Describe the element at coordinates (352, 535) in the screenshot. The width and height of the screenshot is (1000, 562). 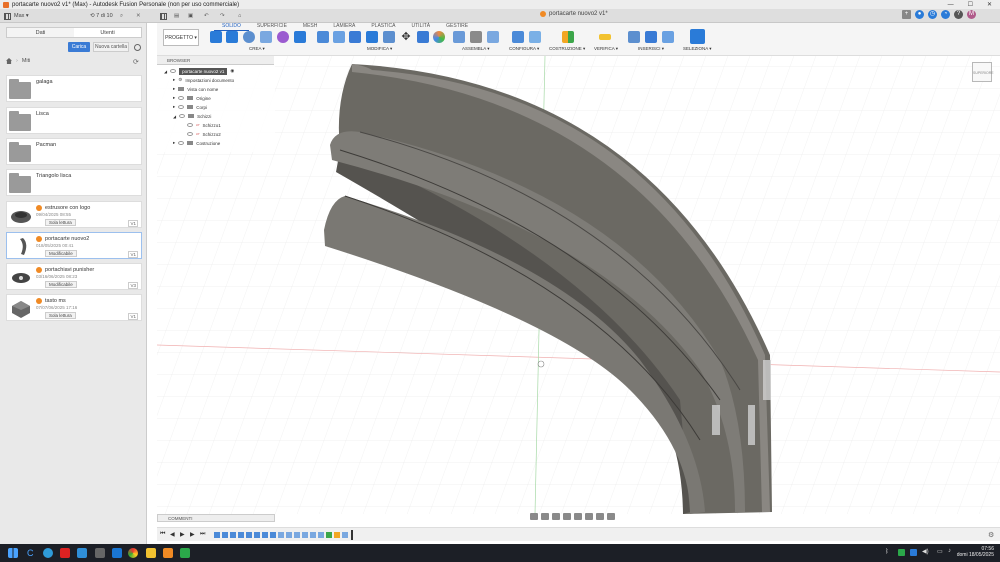
I see `timeline-marker` at that location.